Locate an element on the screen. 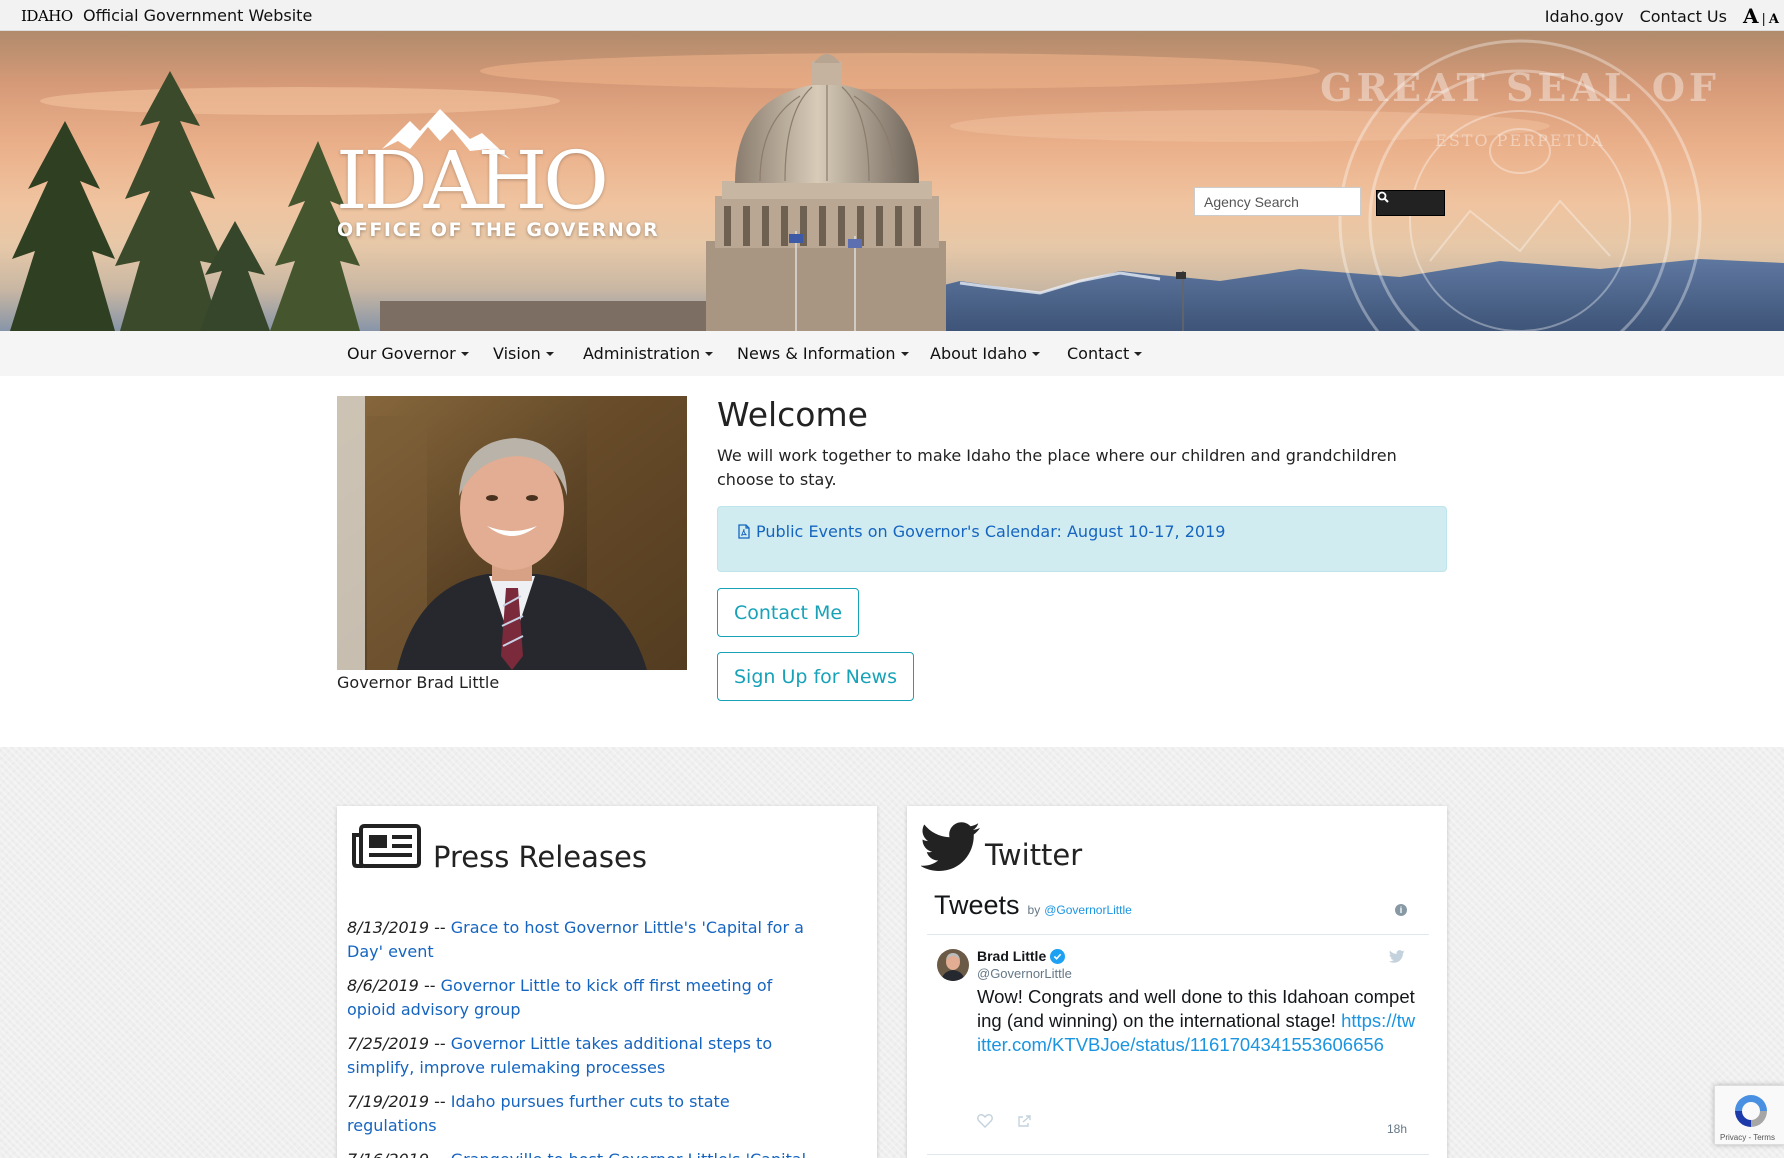  press-date: 8/6/2019 is located at coordinates (383, 985).